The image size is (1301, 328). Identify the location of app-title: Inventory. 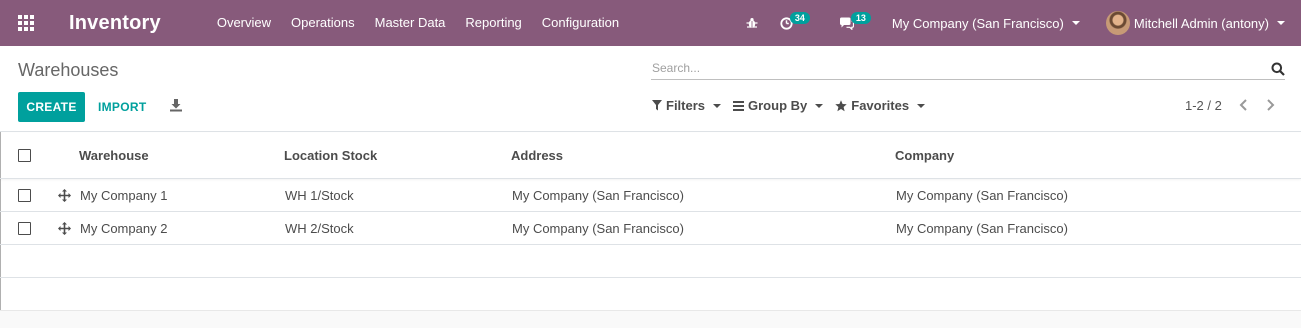
(115, 23).